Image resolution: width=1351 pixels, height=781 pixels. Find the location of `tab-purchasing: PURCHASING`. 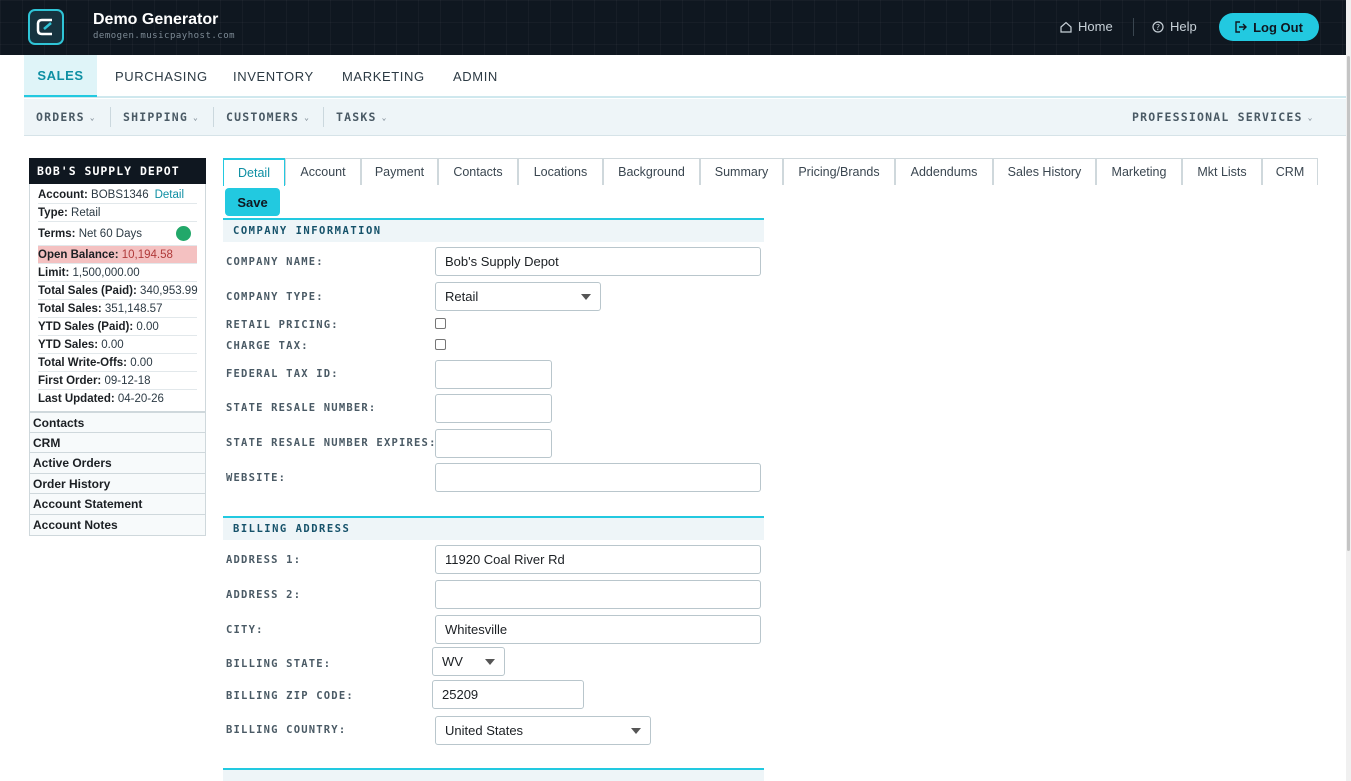

tab-purchasing: PURCHASING is located at coordinates (161, 76).